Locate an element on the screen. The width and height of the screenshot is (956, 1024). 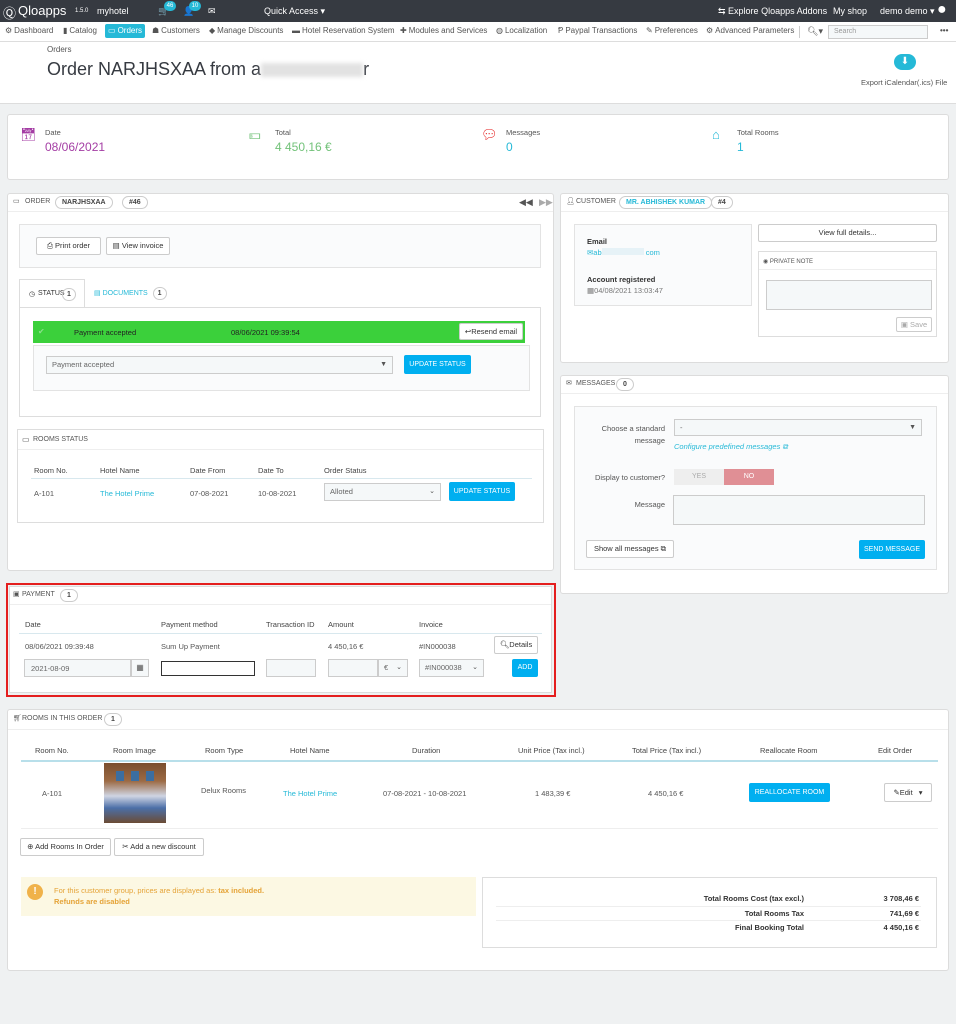
menu-advanced: ⚙ Advanced Parameters is located at coordinates (750, 30).